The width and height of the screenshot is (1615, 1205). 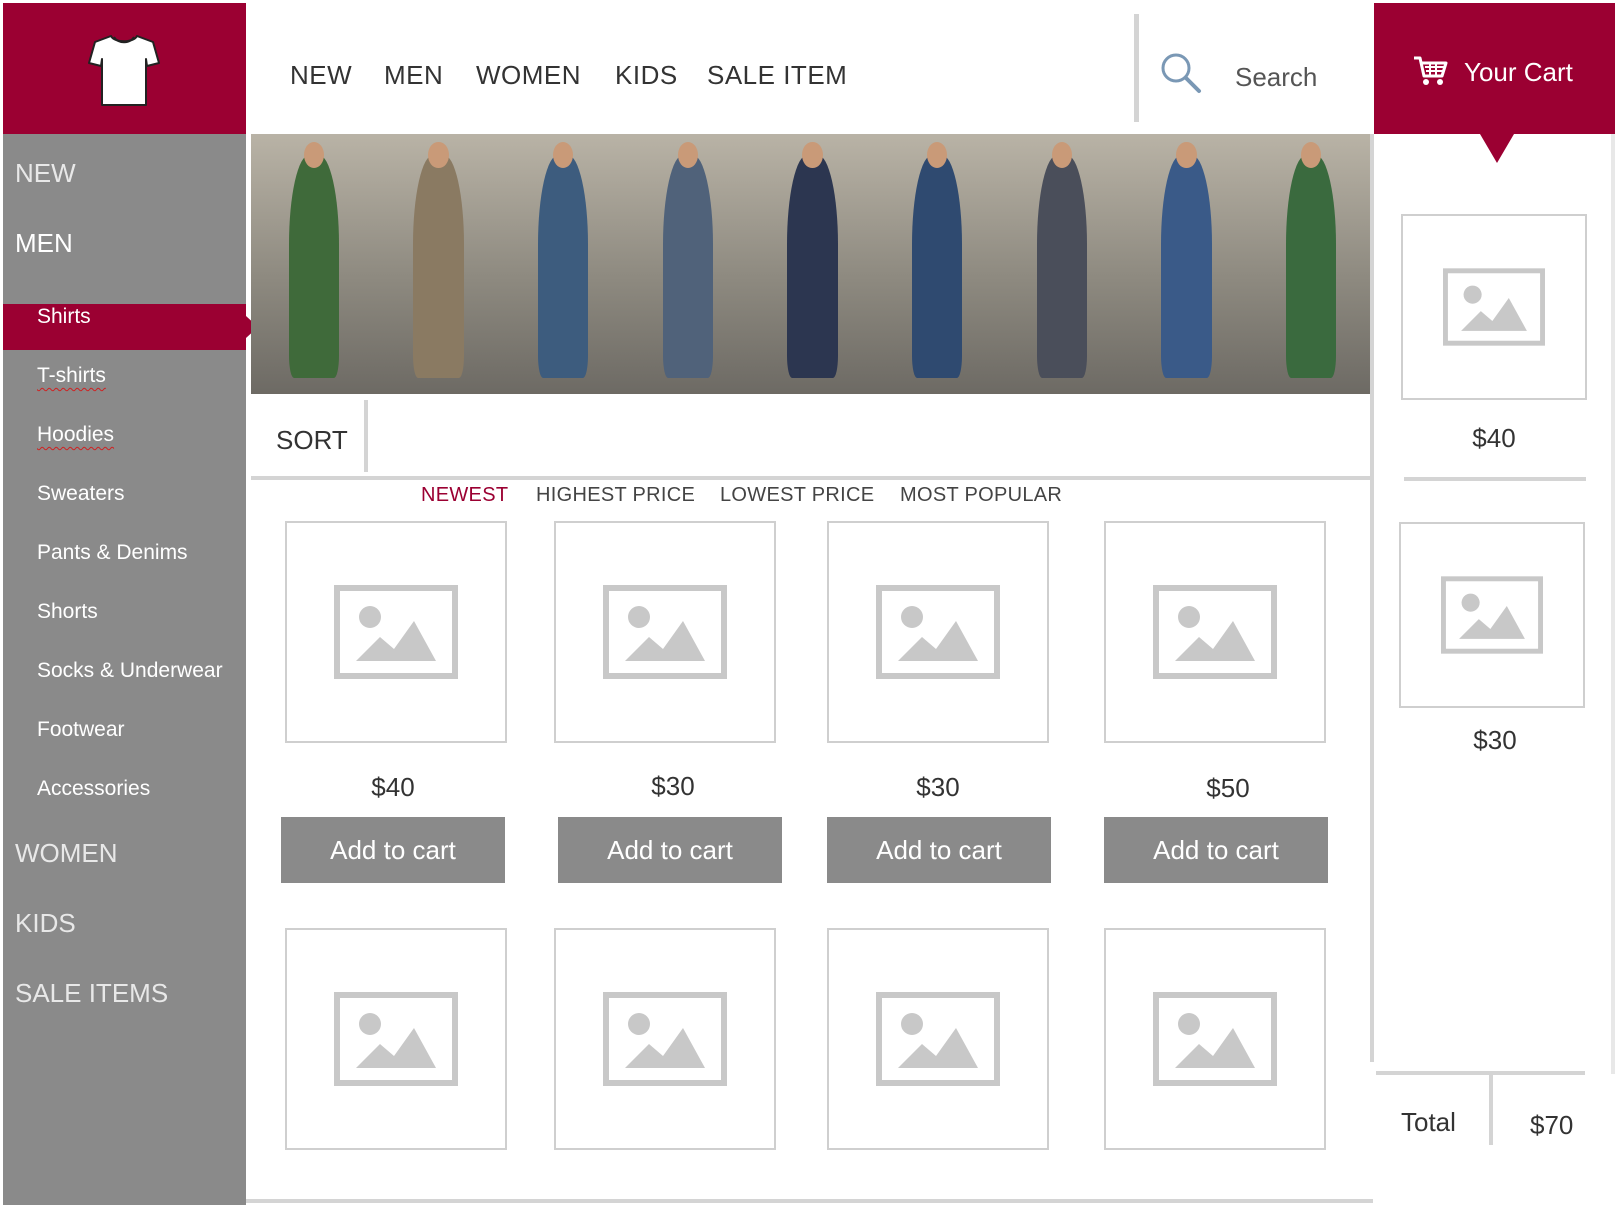 What do you see at coordinates (1491, 1110) in the screenshot?
I see `total-separator` at bounding box center [1491, 1110].